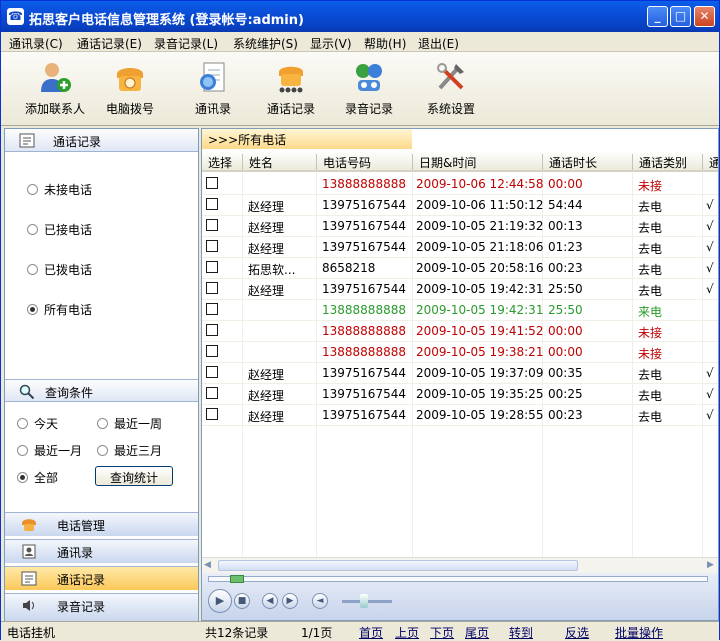 The height and width of the screenshot is (641, 720). Describe the element at coordinates (704, 16) in the screenshot. I see `close-button: ✕` at that location.